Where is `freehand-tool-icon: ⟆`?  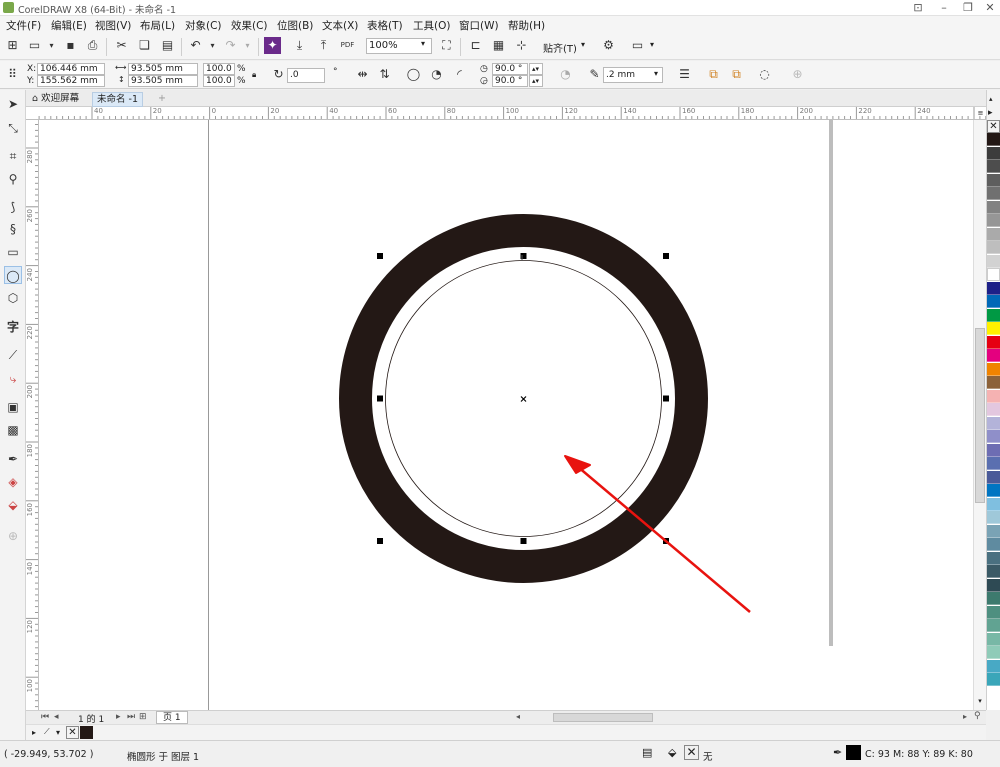
freehand-tool-icon: ⟆ is located at coordinates (13, 207).